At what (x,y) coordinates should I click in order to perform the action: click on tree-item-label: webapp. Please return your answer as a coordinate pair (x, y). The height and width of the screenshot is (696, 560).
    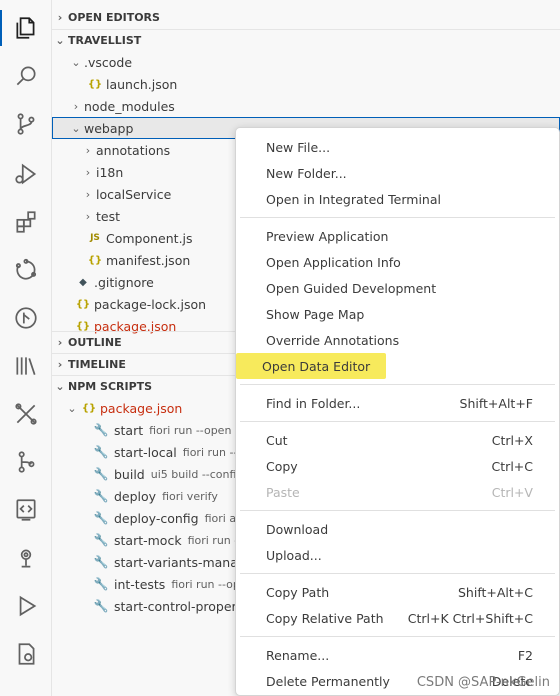
    Looking at the image, I should click on (109, 128).